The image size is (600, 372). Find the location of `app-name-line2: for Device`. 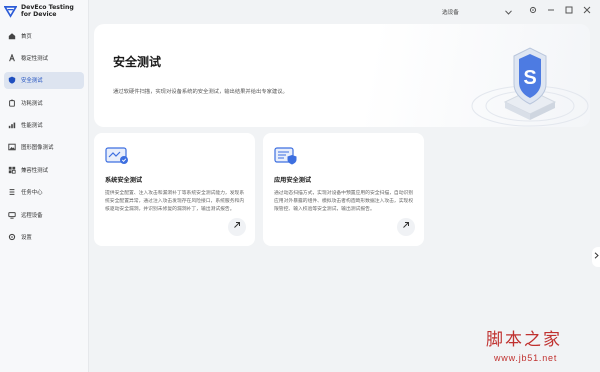

app-name-line2: for Device is located at coordinates (39, 14).